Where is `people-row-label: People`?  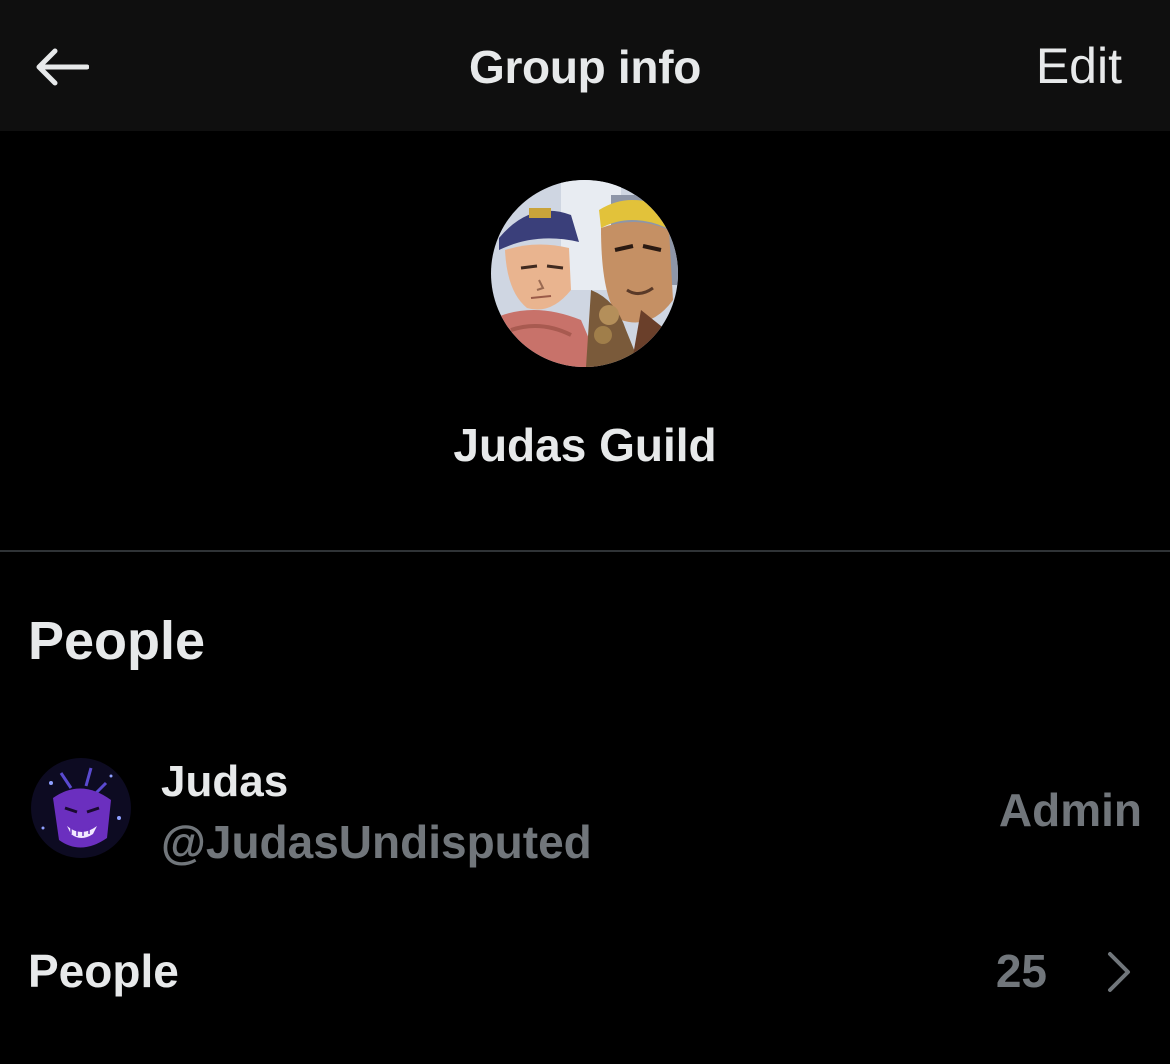 people-row-label: People is located at coordinates (103, 971).